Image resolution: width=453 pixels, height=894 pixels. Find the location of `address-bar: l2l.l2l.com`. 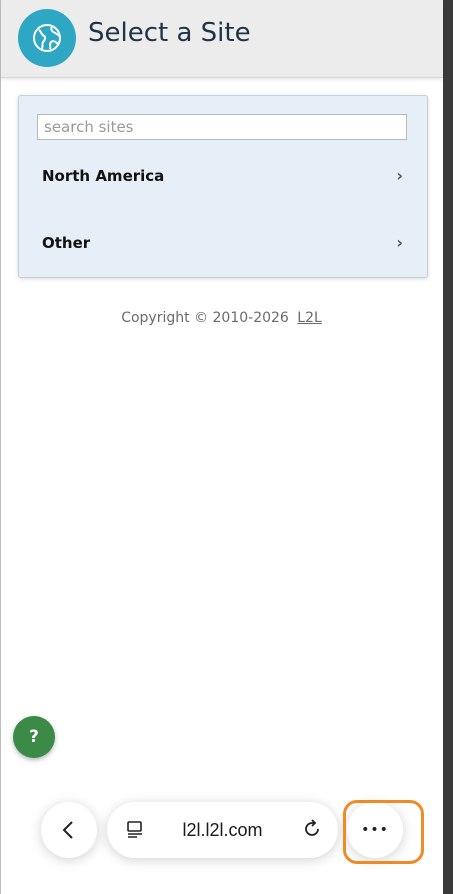

address-bar: l2l.l2l.com is located at coordinates (222, 830).